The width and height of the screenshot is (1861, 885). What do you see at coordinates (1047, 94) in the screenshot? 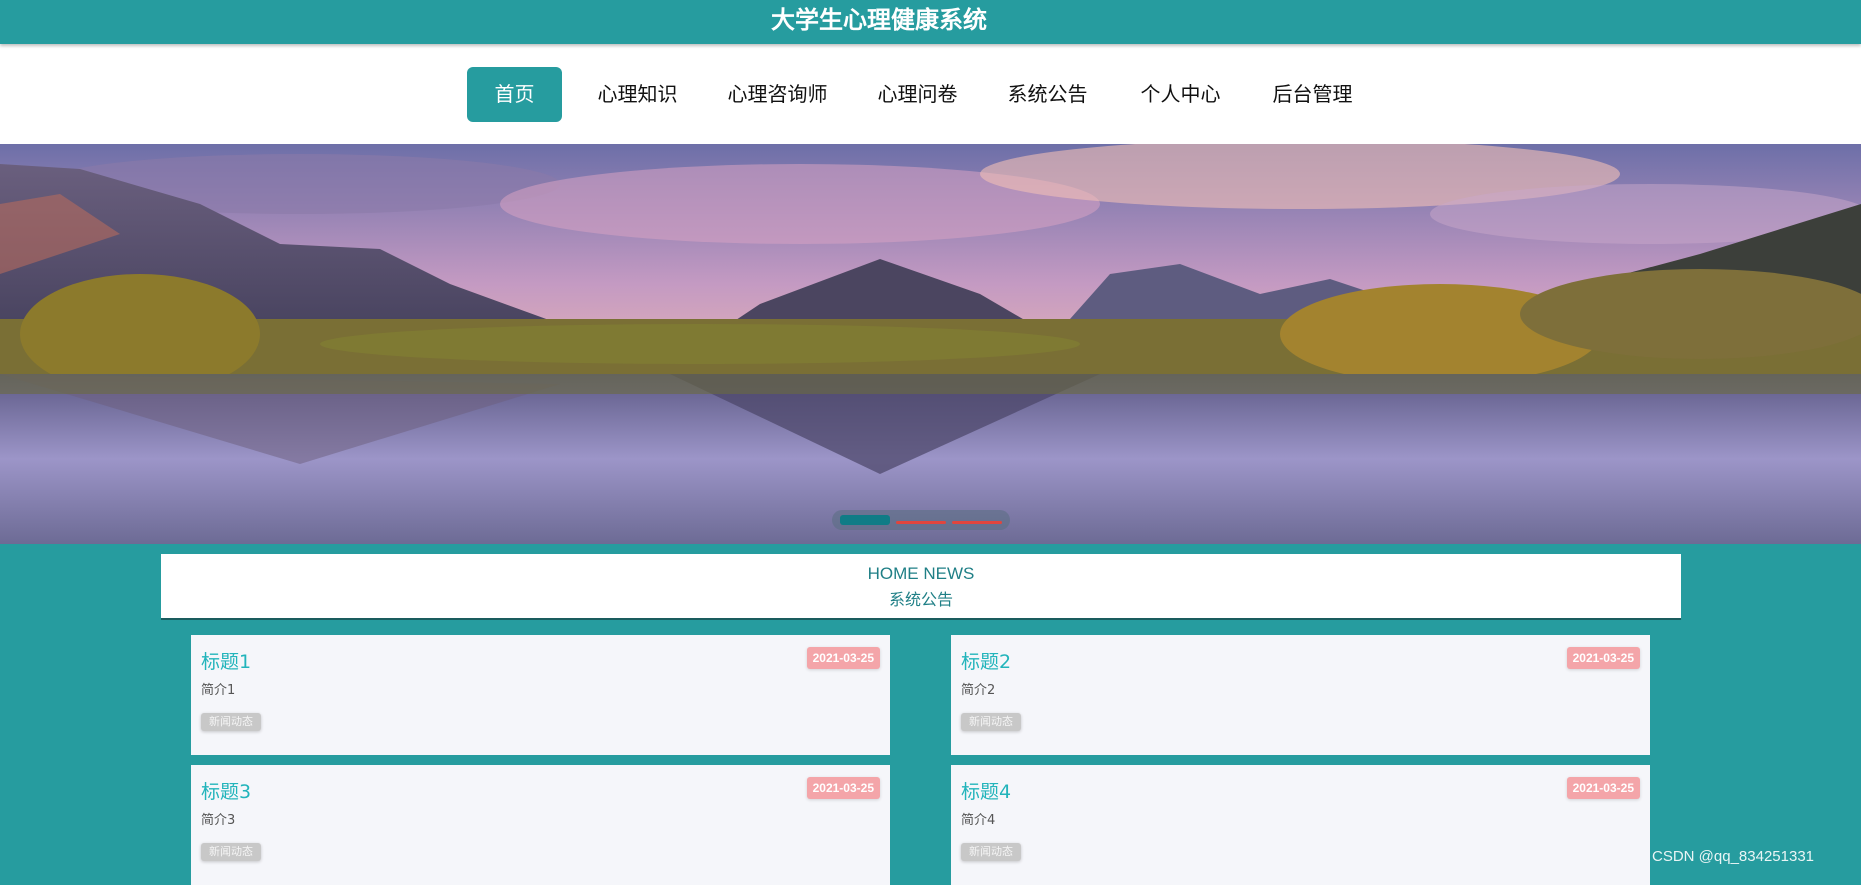
I see `nav-item-announcements: 系统公告` at bounding box center [1047, 94].